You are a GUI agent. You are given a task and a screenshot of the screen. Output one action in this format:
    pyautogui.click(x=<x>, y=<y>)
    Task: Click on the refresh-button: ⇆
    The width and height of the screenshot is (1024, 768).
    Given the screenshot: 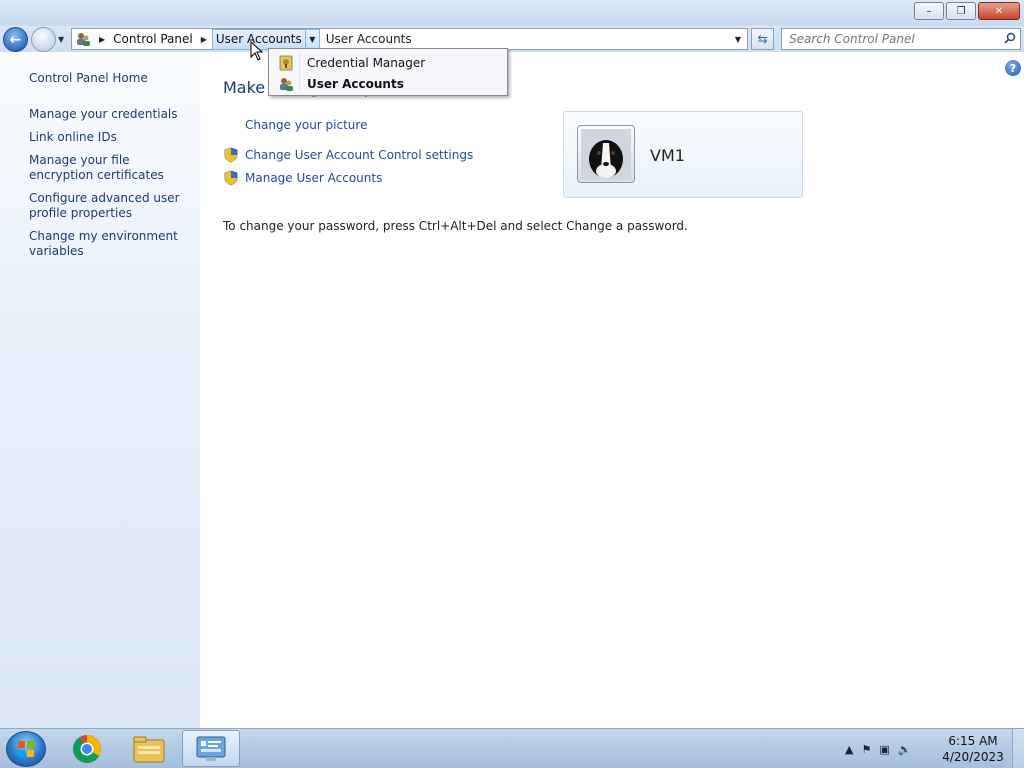 What is the action you would take?
    pyautogui.click(x=762, y=39)
    